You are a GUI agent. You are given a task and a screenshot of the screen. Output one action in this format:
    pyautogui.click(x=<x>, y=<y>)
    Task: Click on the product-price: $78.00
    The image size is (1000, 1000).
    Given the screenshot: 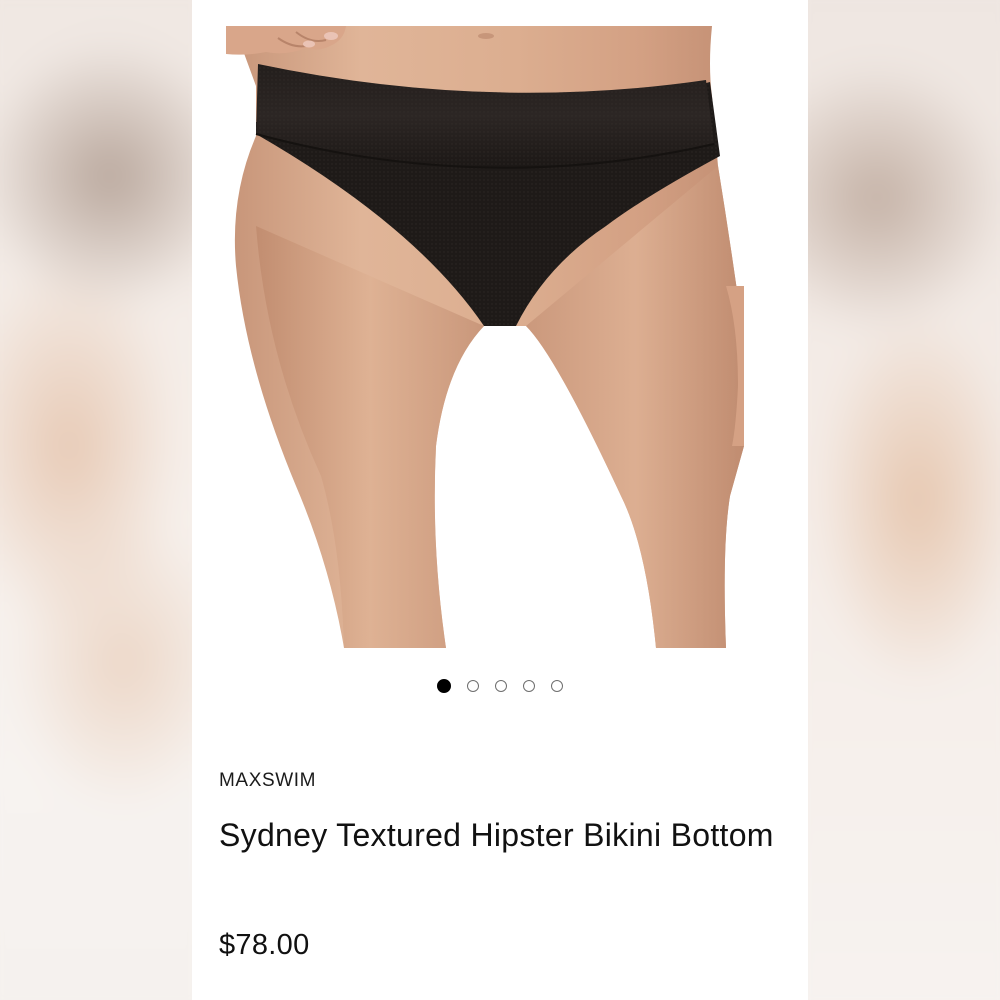 What is the action you would take?
    pyautogui.click(x=264, y=945)
    